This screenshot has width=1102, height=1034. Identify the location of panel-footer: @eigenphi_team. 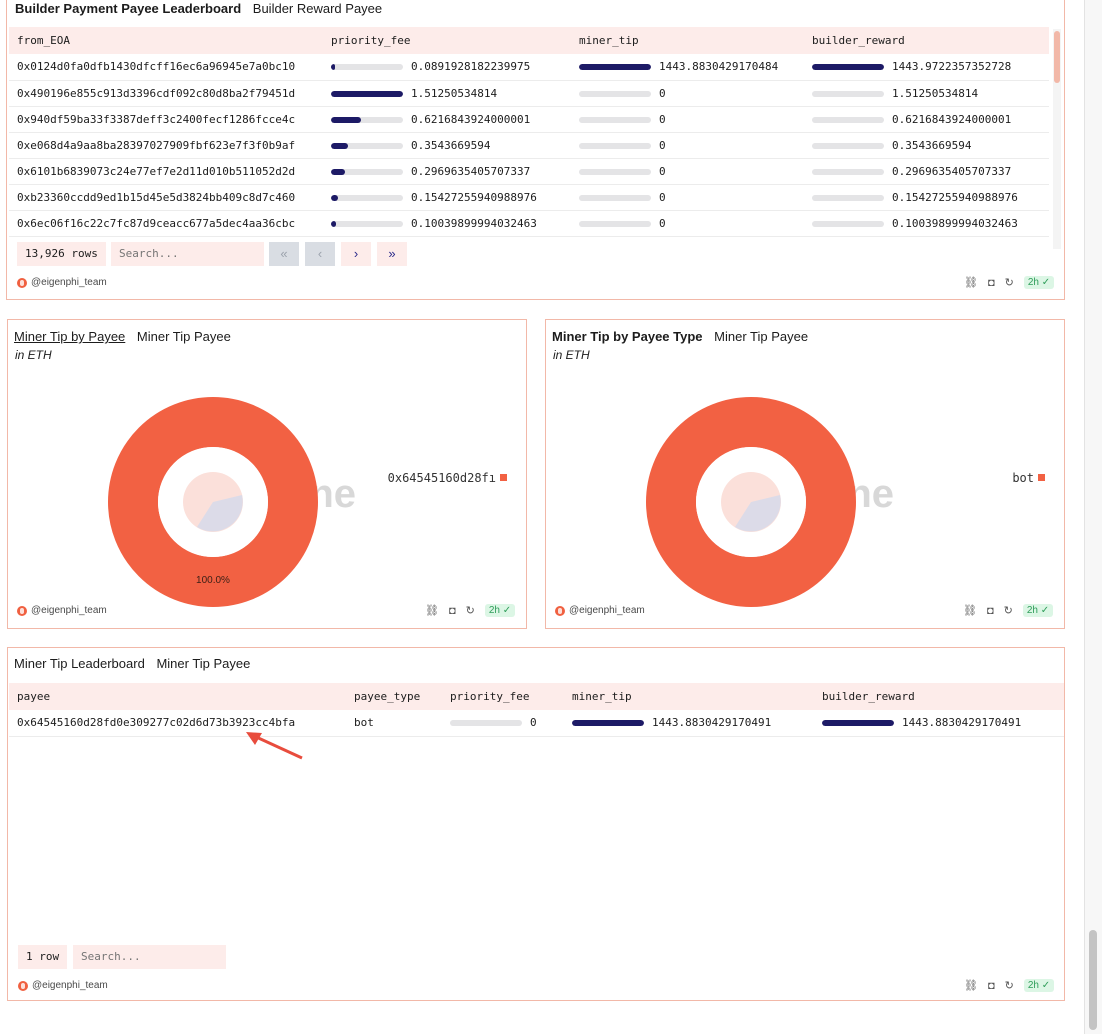
(63, 985).